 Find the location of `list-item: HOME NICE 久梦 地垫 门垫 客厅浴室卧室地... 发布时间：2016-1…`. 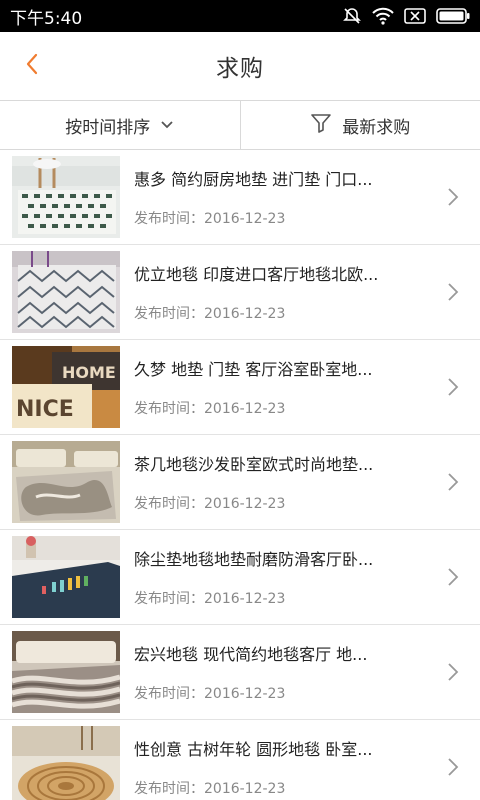

list-item: HOME NICE 久梦 地垫 门垫 客厅浴室卧室地... 发布时间：2016-1… is located at coordinates (240, 387).